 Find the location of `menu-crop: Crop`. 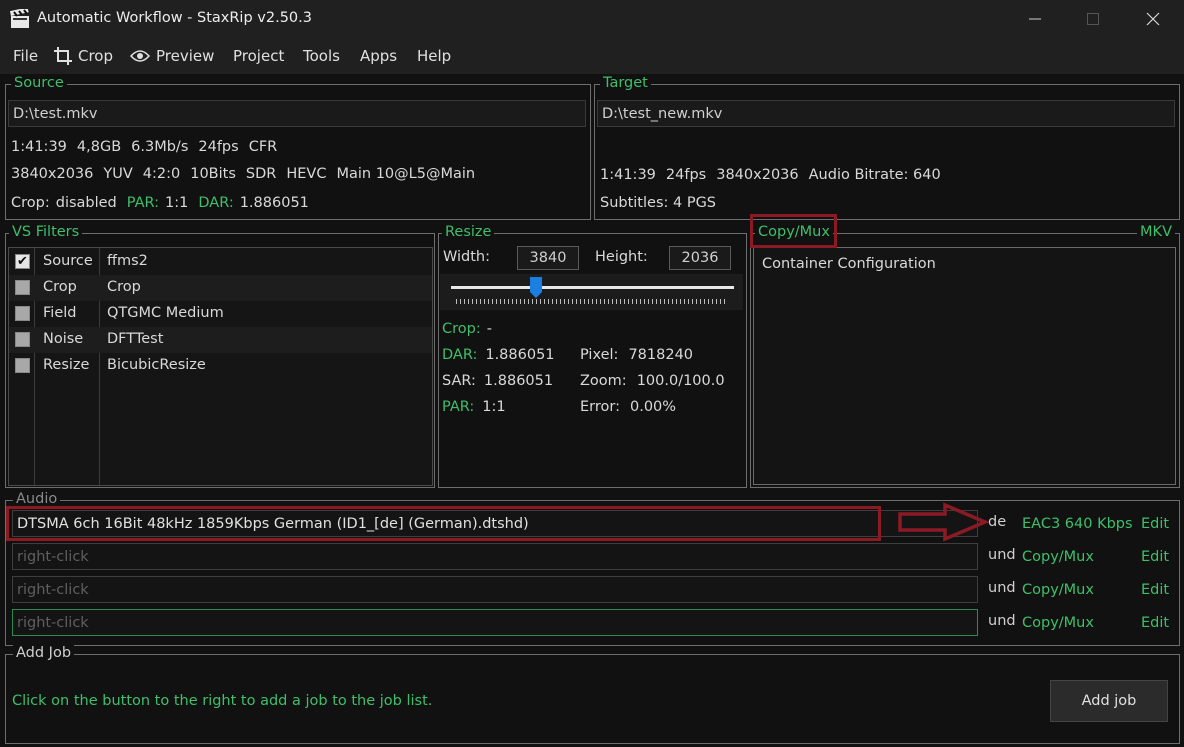

menu-crop: Crop is located at coordinates (83, 56).